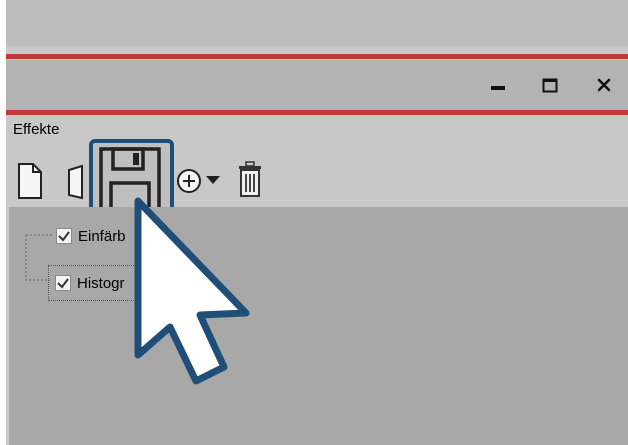  Describe the element at coordinates (36, 129) in the screenshot. I see `panel-title: Effekte` at that location.